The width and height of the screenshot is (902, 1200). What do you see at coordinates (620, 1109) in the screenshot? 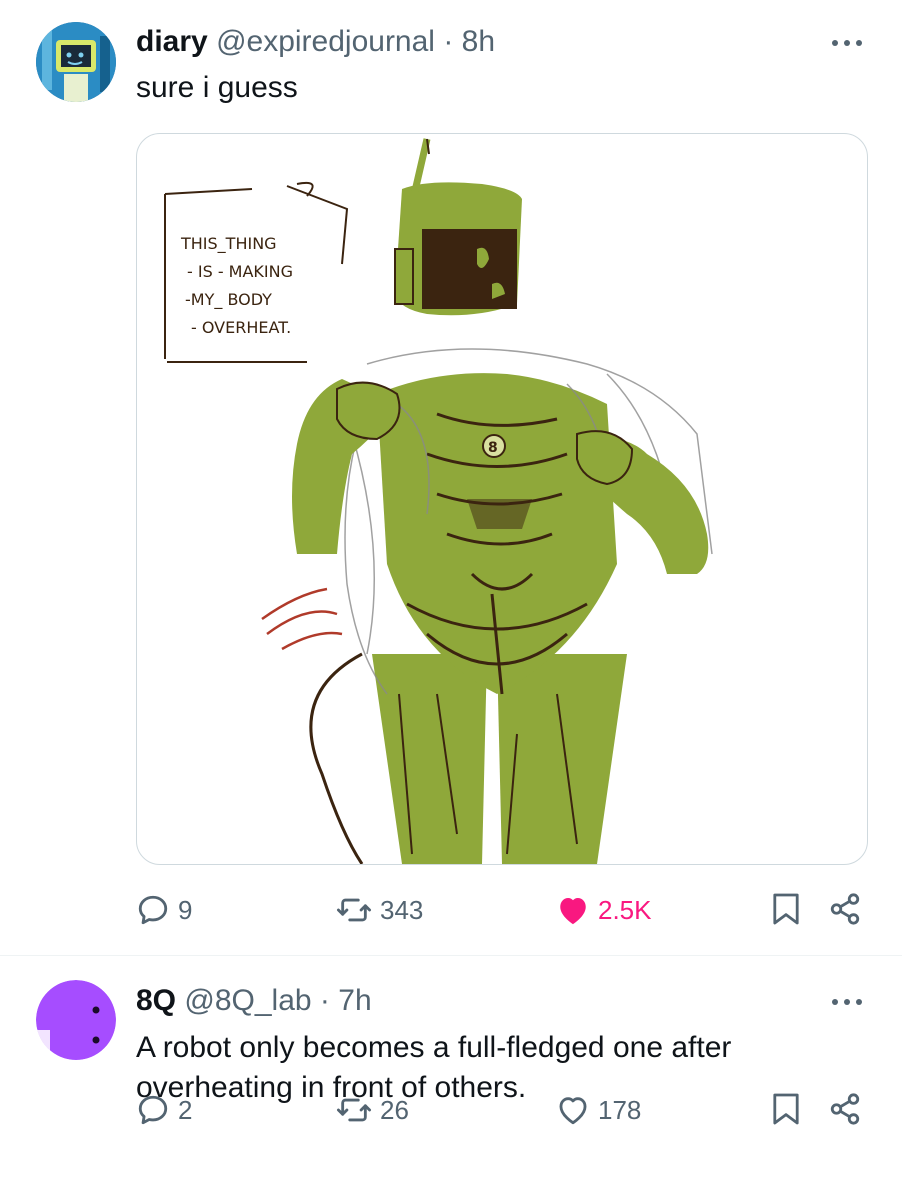
I see `like-count: 178` at bounding box center [620, 1109].